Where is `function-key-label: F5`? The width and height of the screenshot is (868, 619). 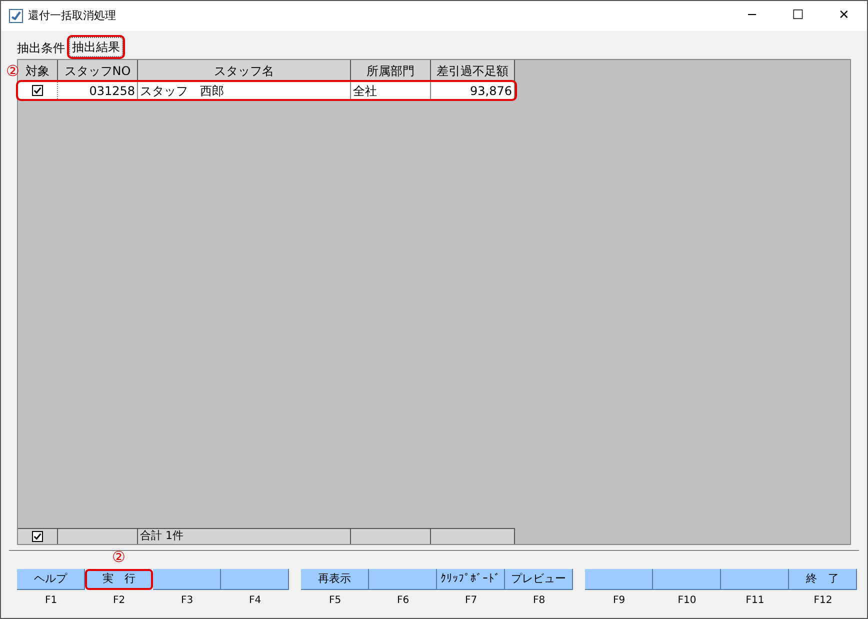 function-key-label: F5 is located at coordinates (335, 601).